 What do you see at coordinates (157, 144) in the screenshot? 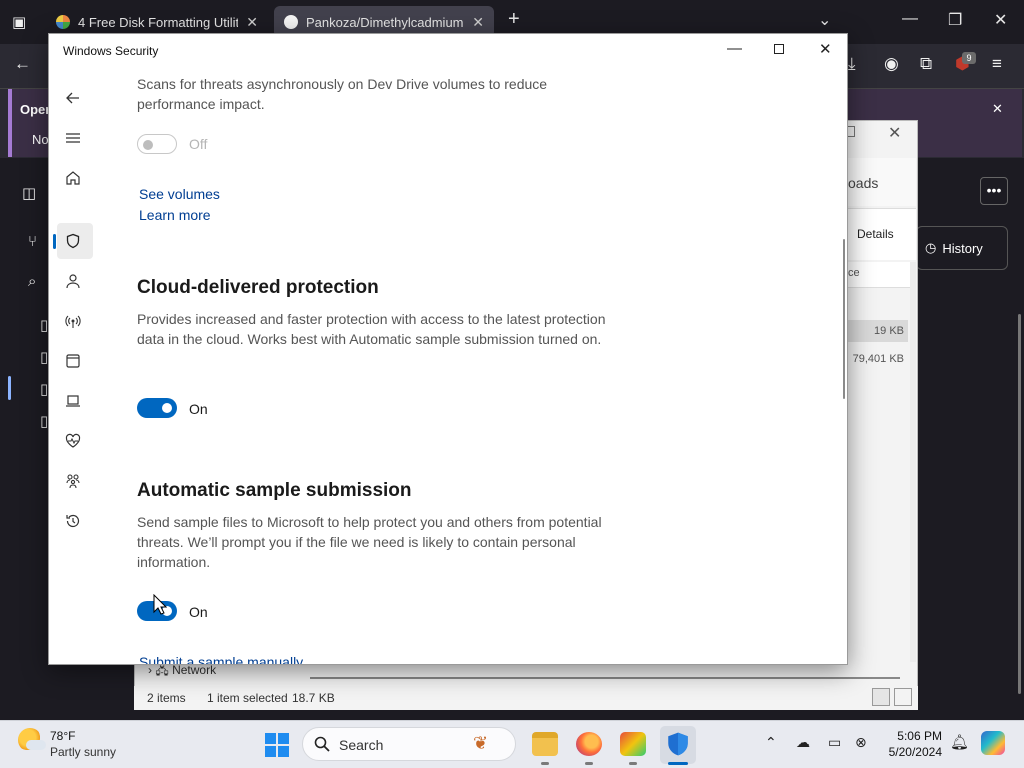
I see `dev-drive-toggle` at bounding box center [157, 144].